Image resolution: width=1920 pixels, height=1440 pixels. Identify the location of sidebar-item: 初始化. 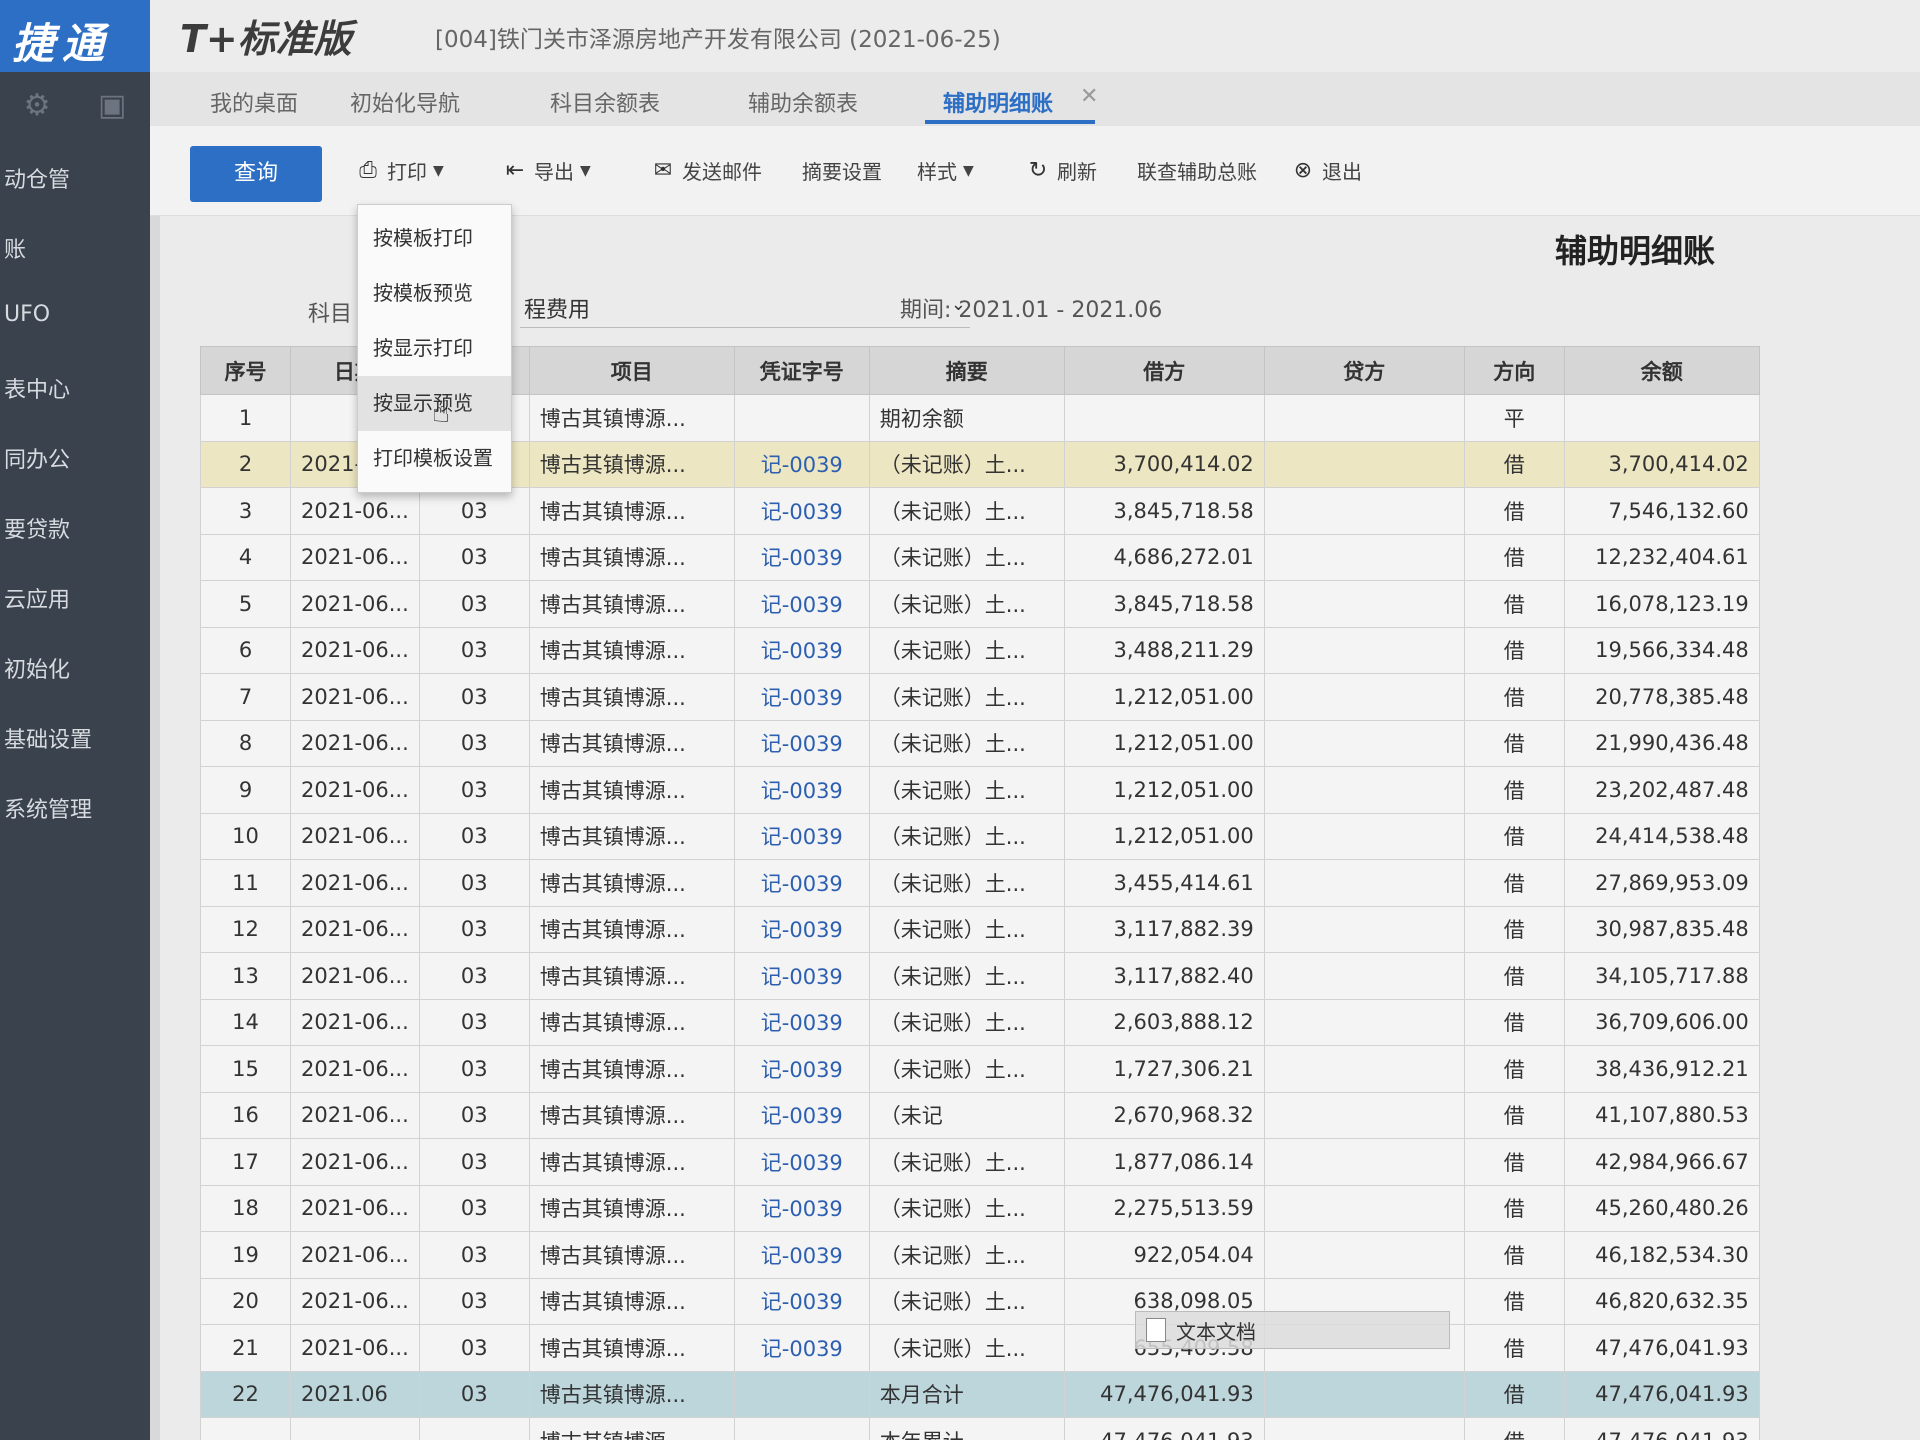
(75, 668).